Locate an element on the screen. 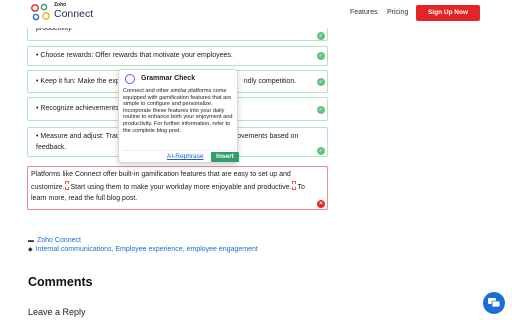 This screenshot has width=512, height=320. popup-actions: AI-Rephrase Insert is located at coordinates (181, 156).